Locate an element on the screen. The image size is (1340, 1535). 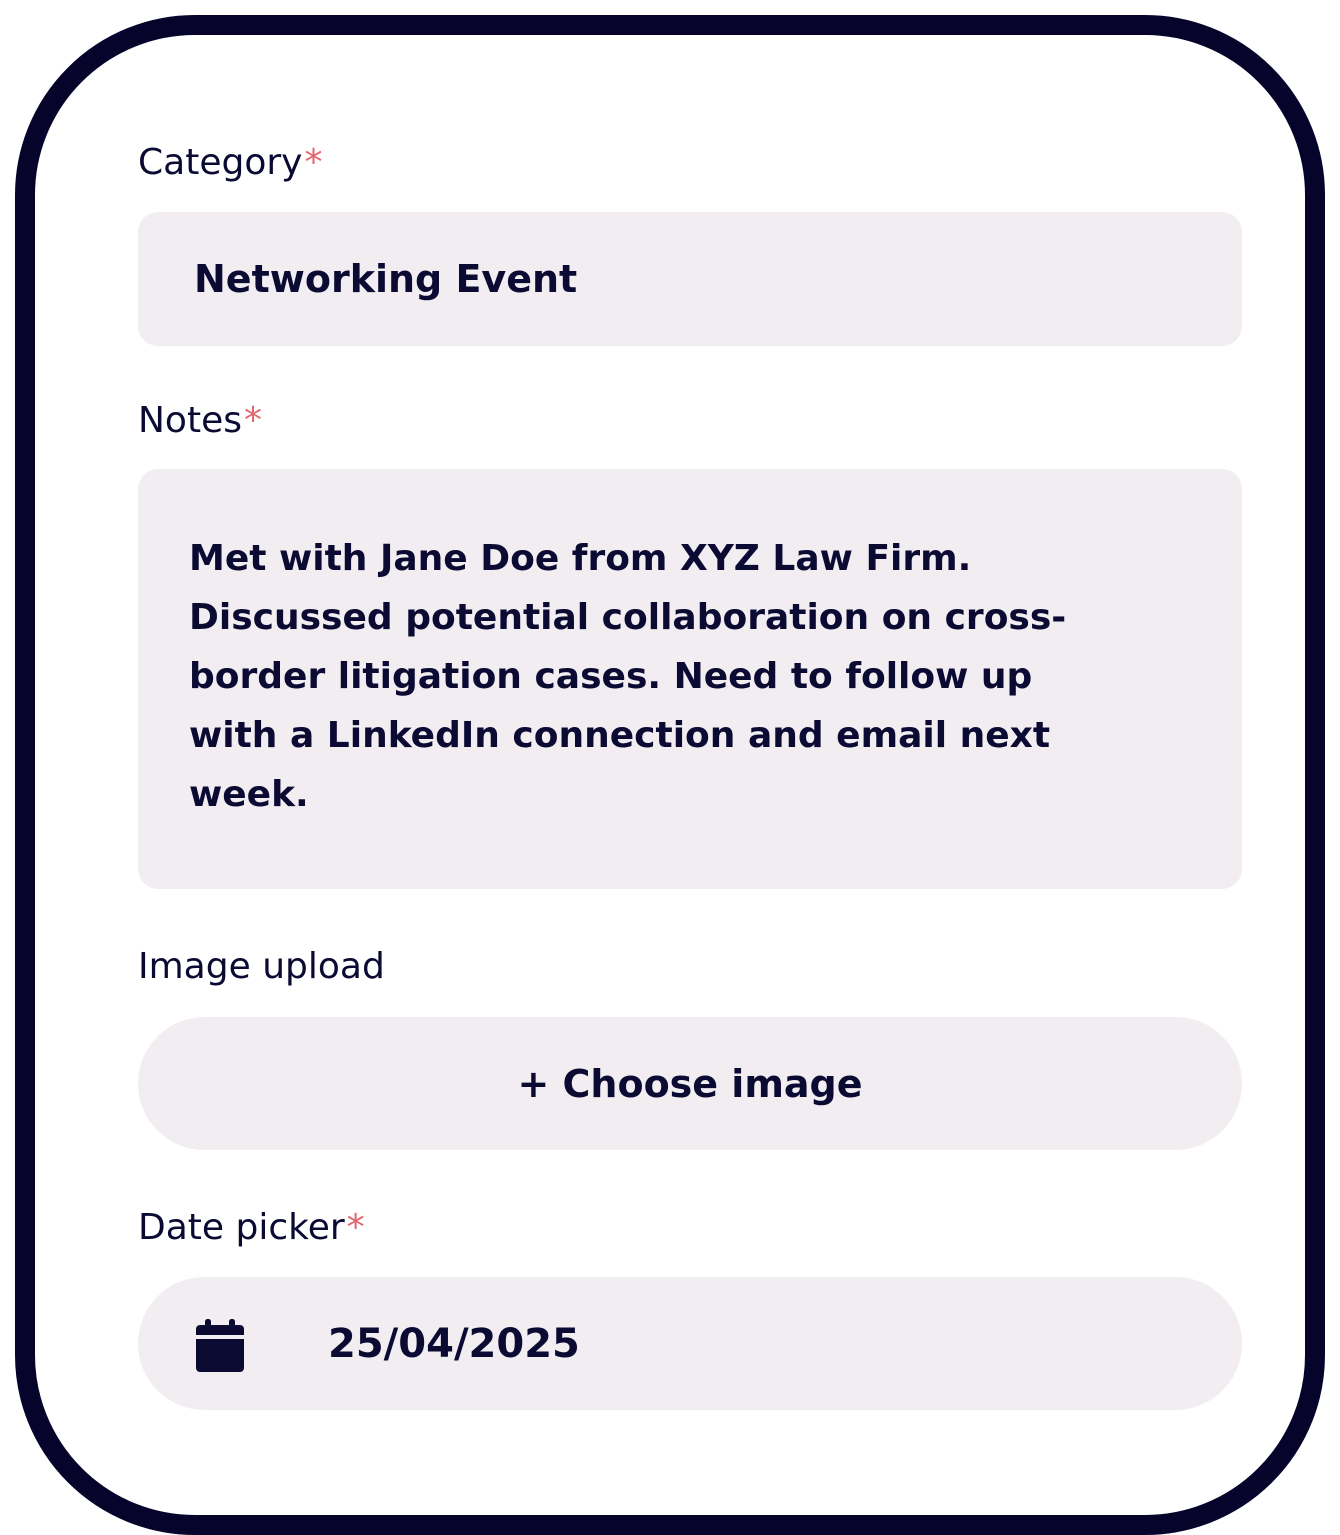
category-value: Networking Event is located at coordinates (386, 279).